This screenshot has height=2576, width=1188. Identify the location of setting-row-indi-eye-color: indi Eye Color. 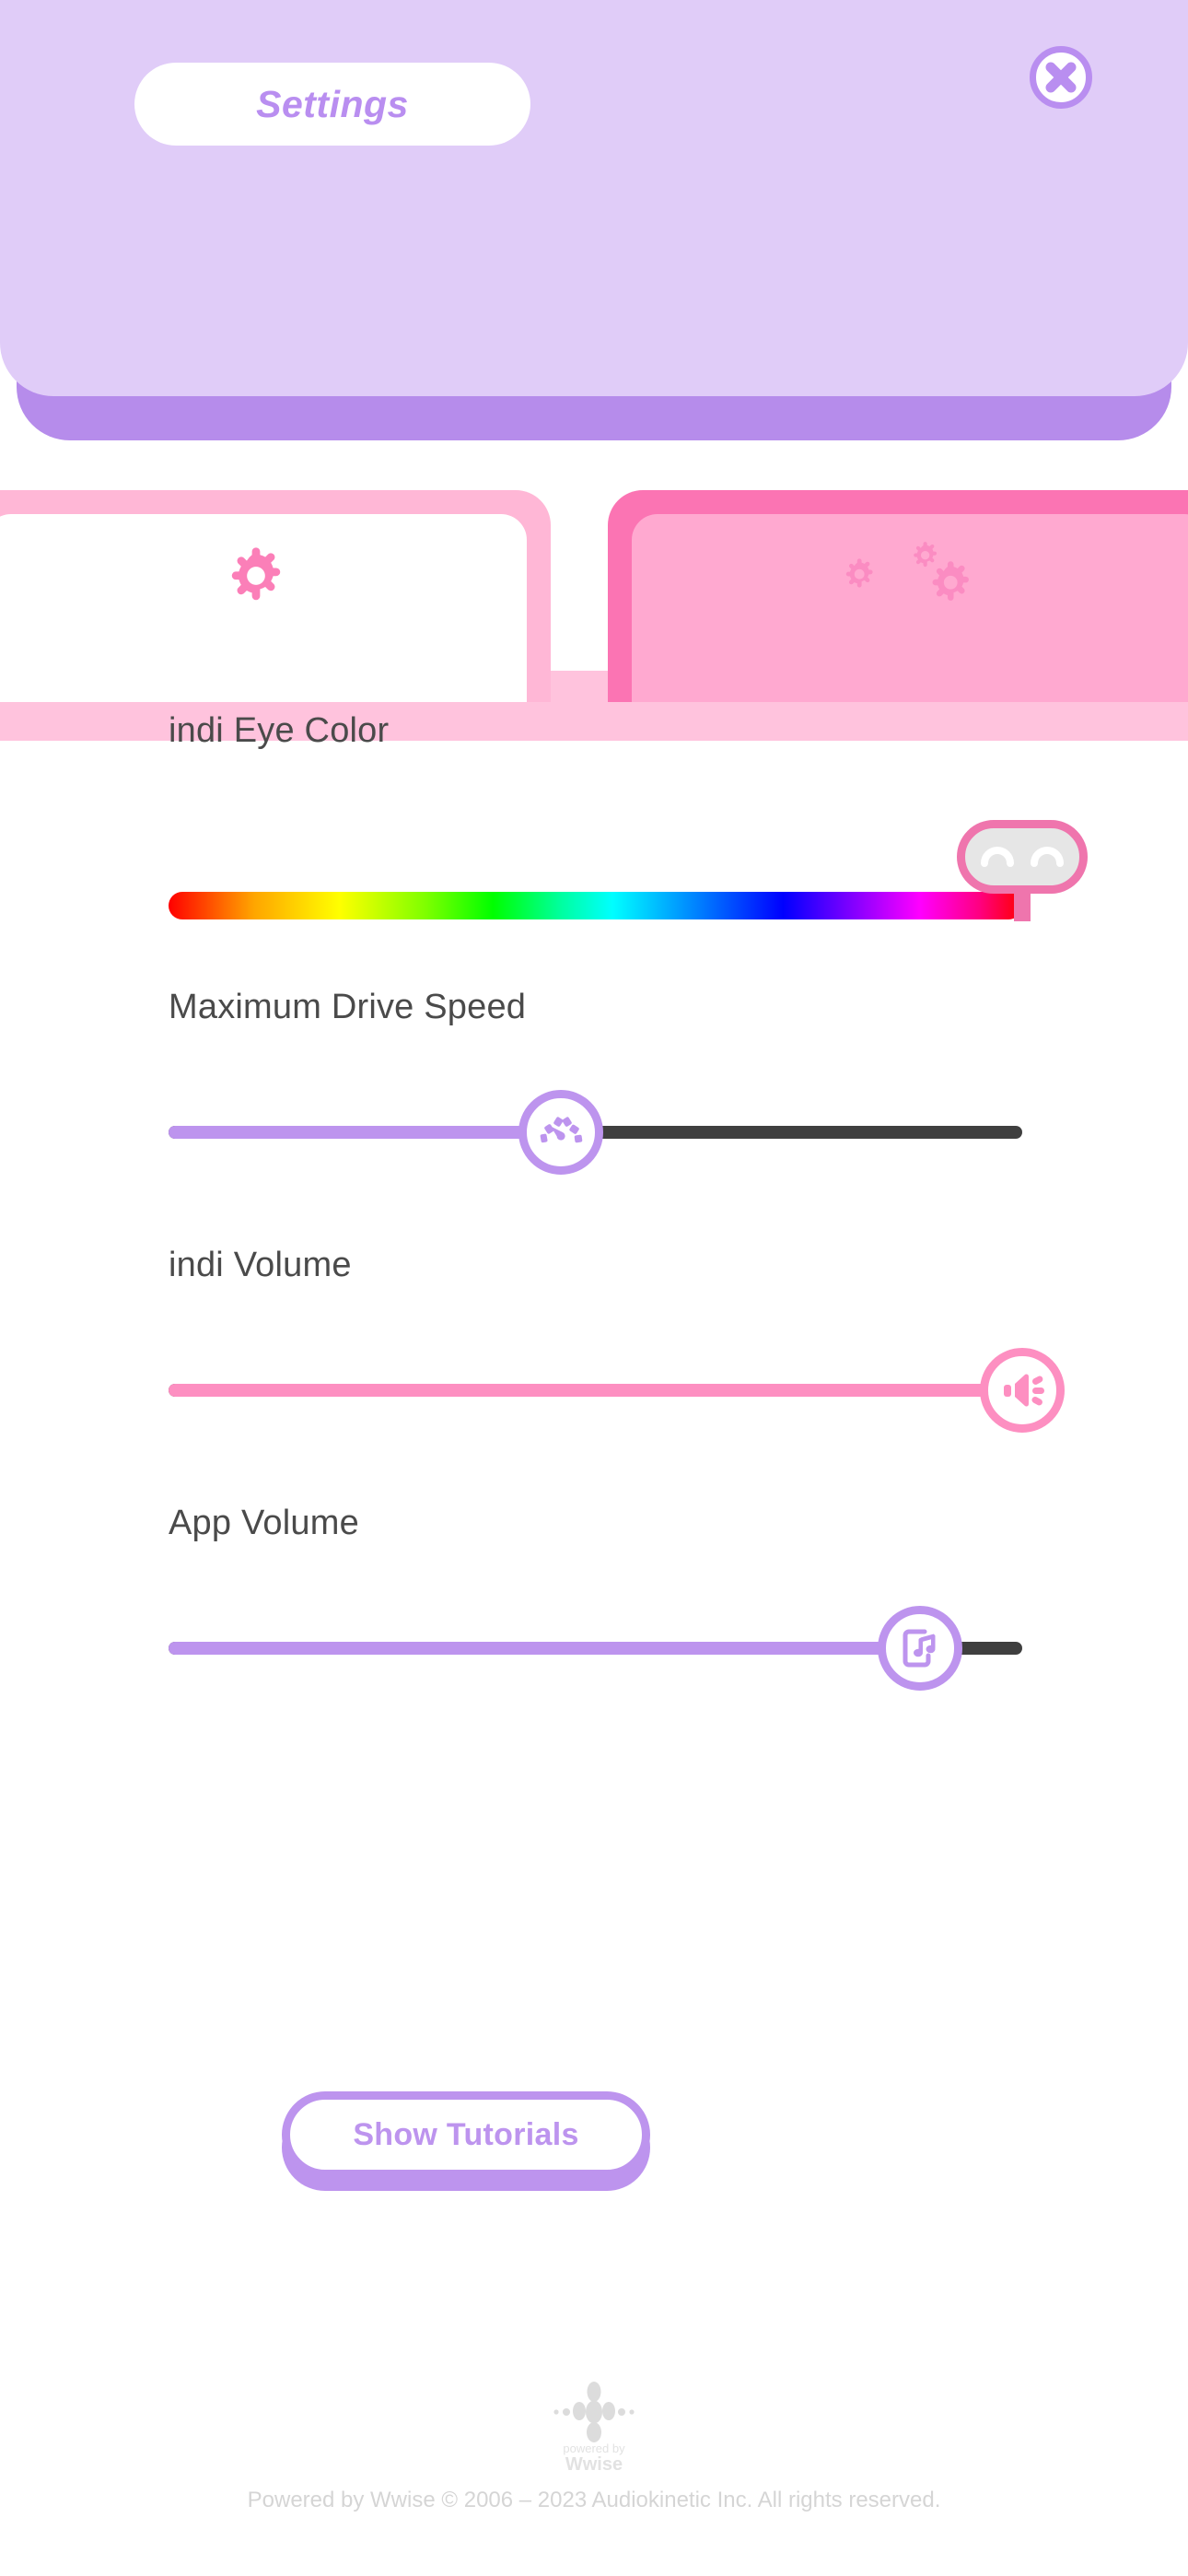
(594, 849).